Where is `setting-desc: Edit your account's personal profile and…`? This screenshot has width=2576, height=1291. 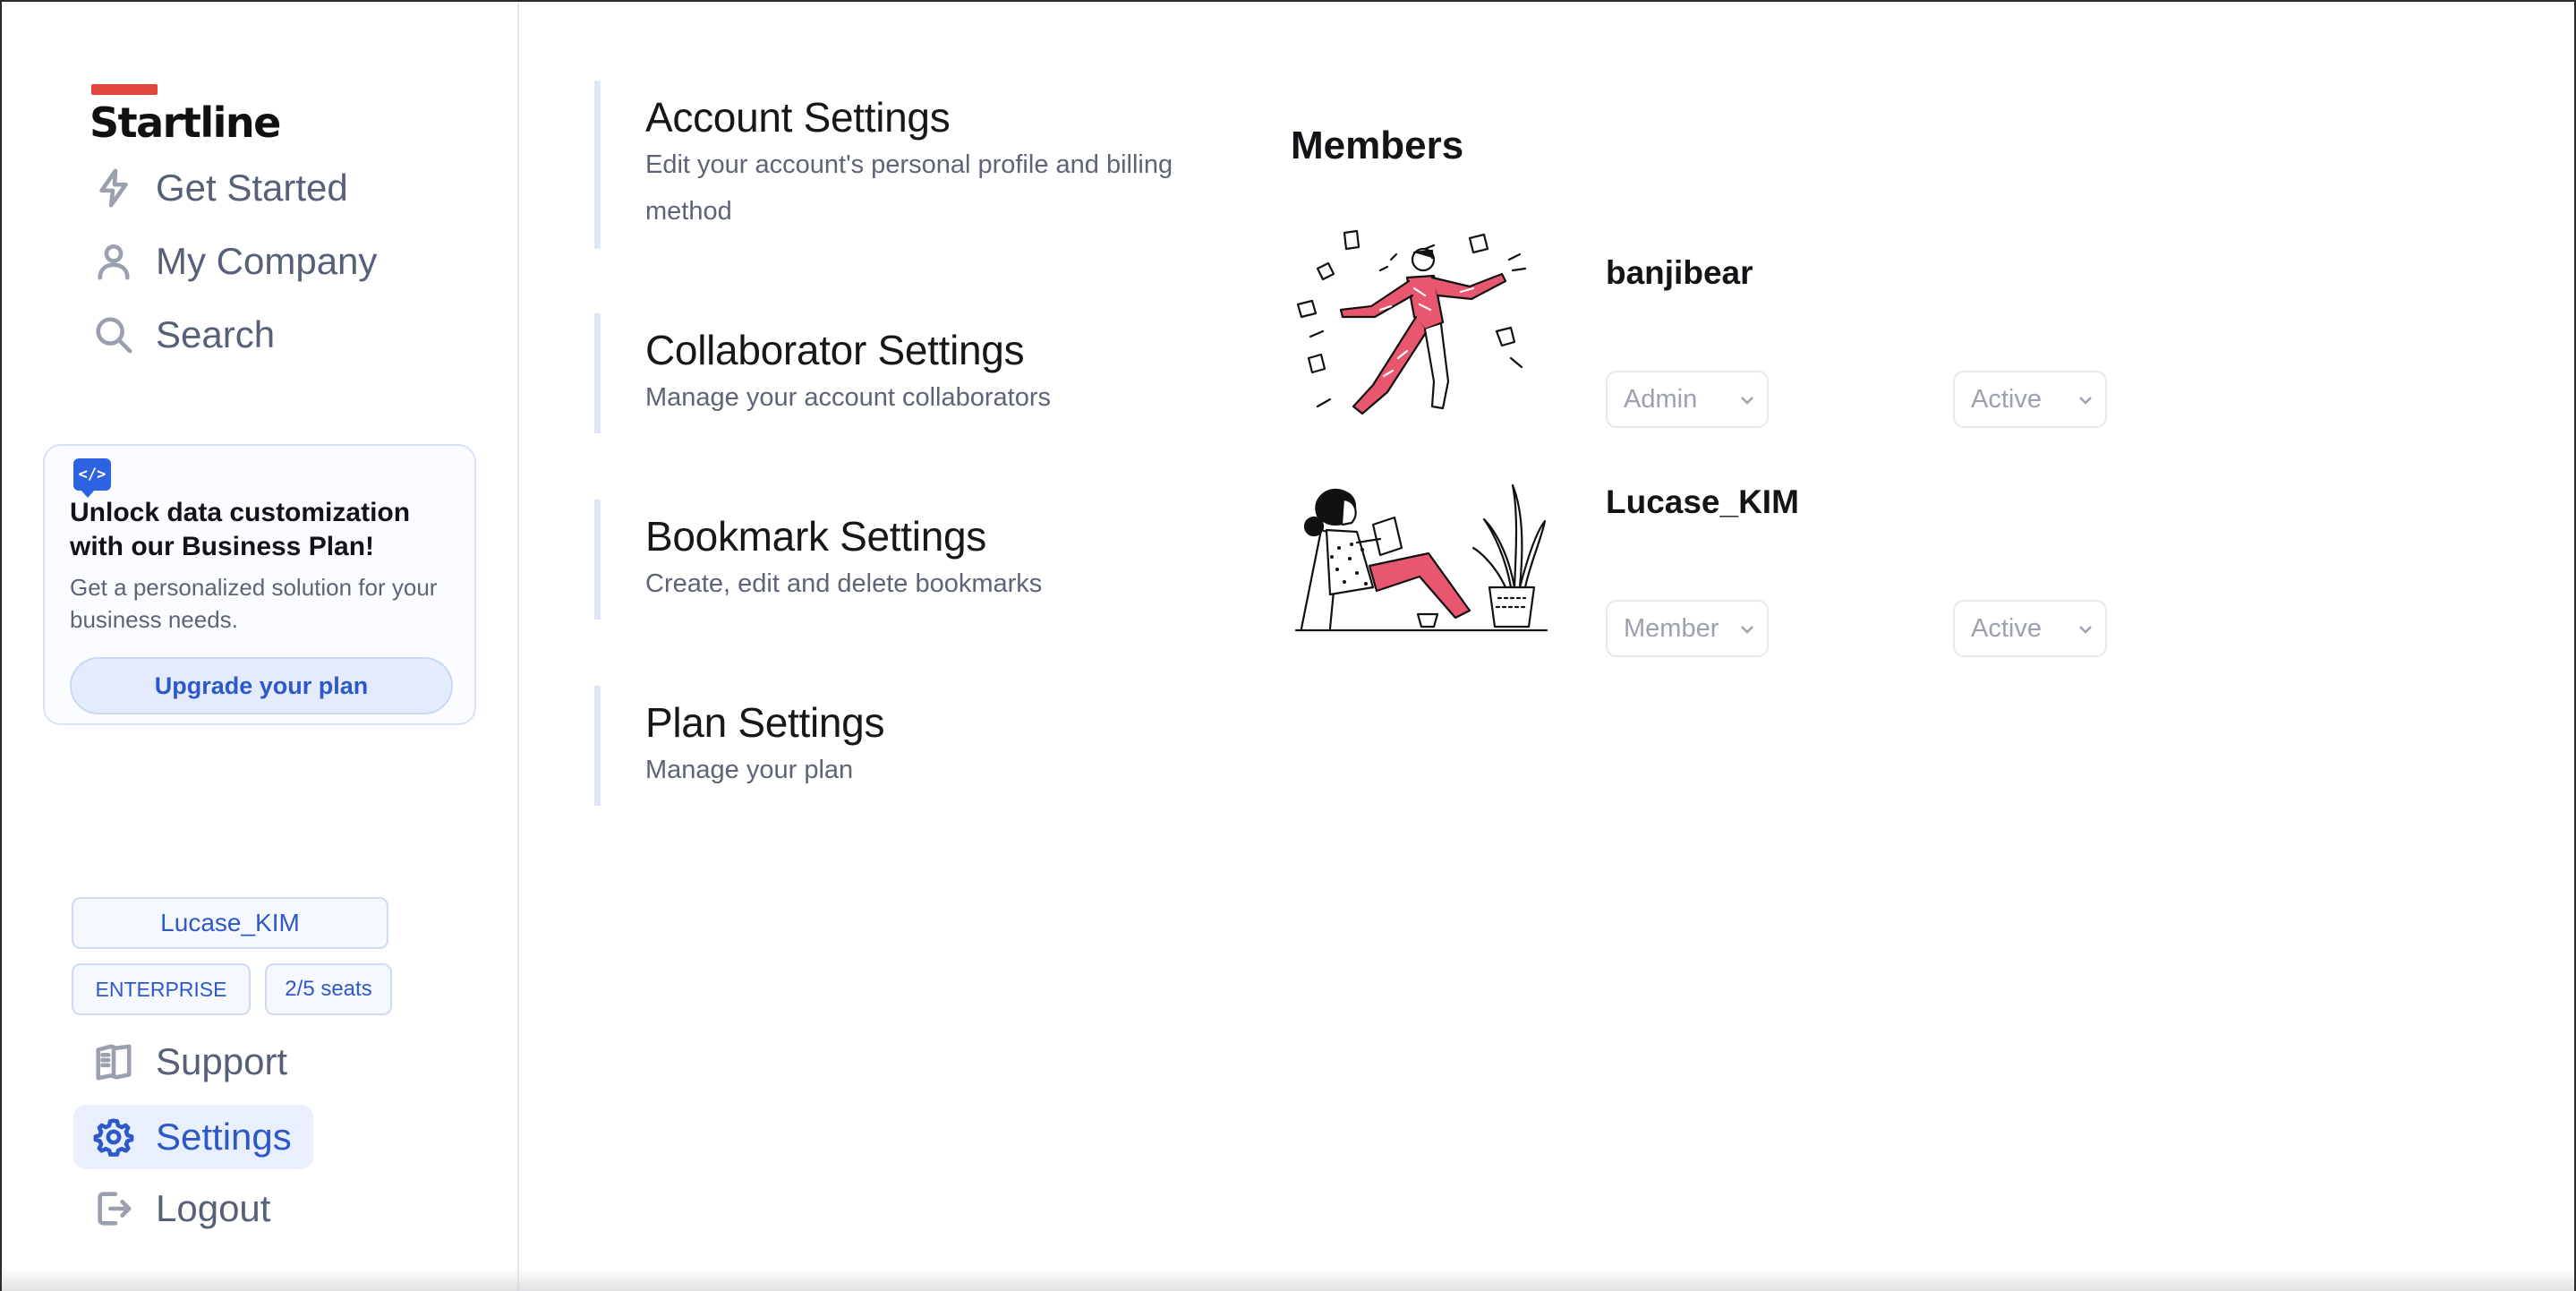 setting-desc: Edit your account's personal profile and… is located at coordinates (909, 188).